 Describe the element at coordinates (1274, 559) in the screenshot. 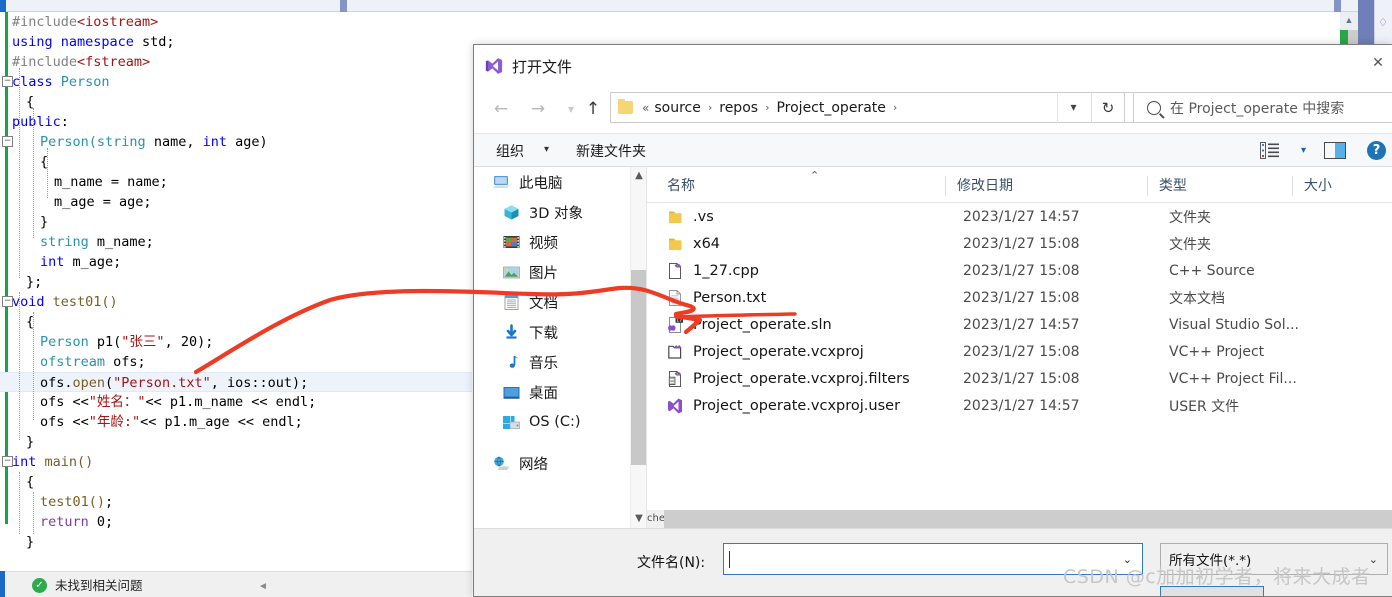

I see `file-type-filter-select: 所有文件(*.*) ⌄` at that location.